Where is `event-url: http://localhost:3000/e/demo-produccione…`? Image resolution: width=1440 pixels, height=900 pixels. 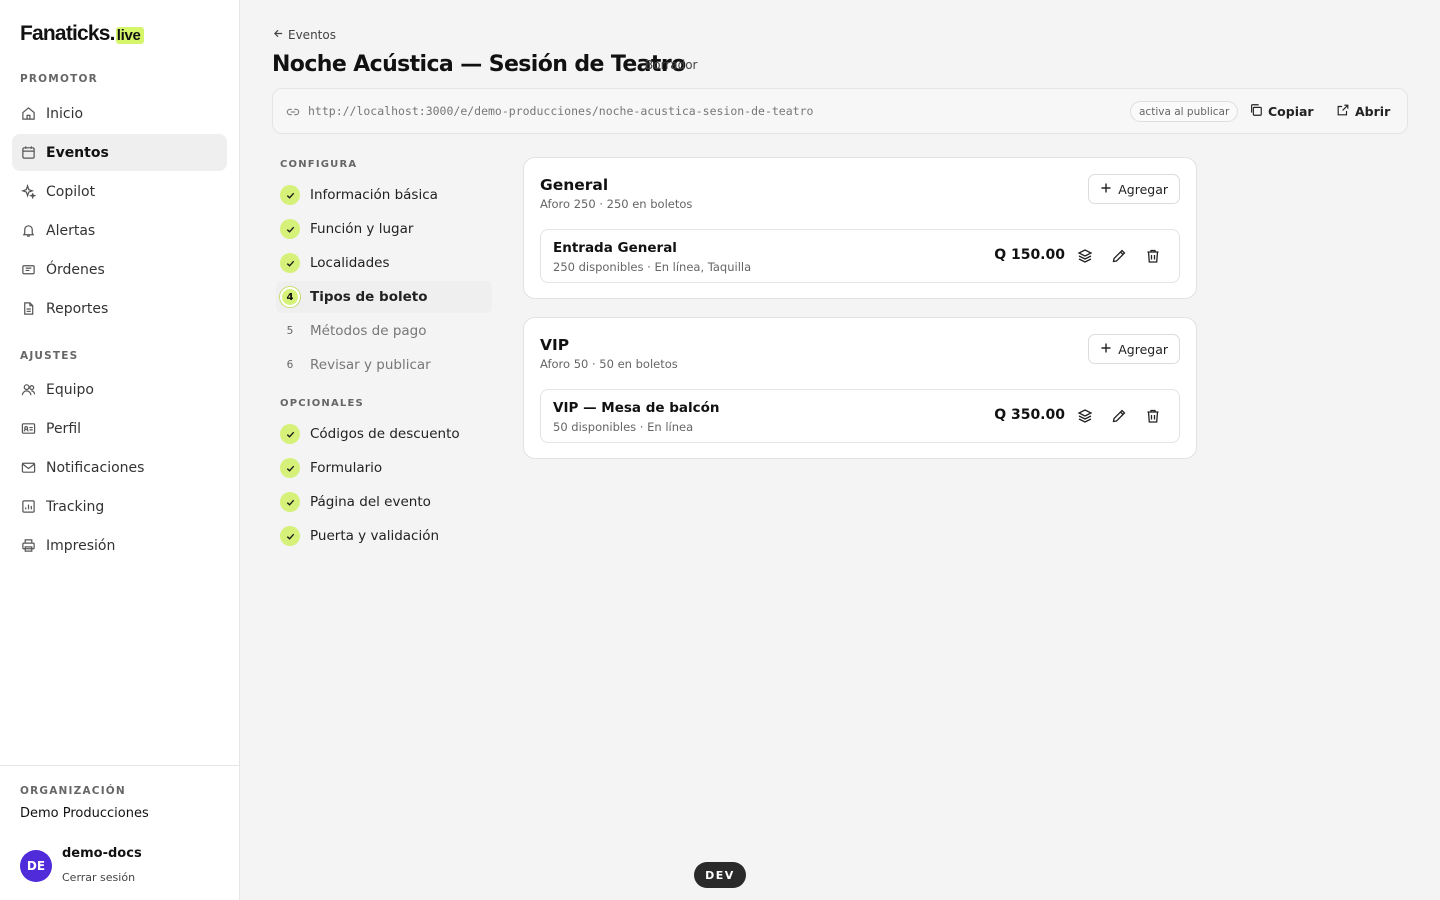 event-url: http://localhost:3000/e/demo-produccione… is located at coordinates (560, 111).